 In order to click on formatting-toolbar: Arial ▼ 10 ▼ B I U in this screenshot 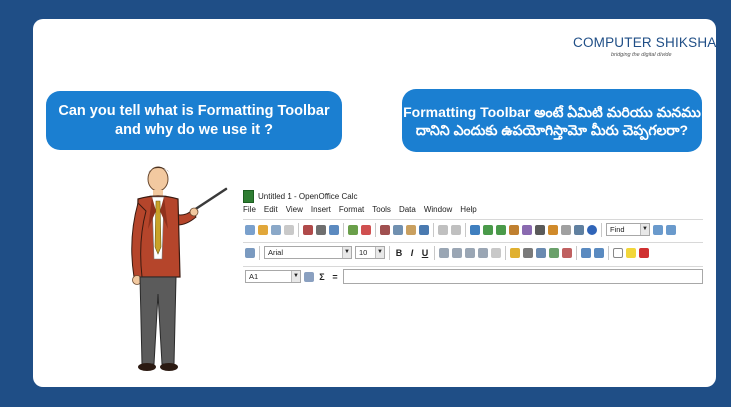, I will do `click(473, 252)`.